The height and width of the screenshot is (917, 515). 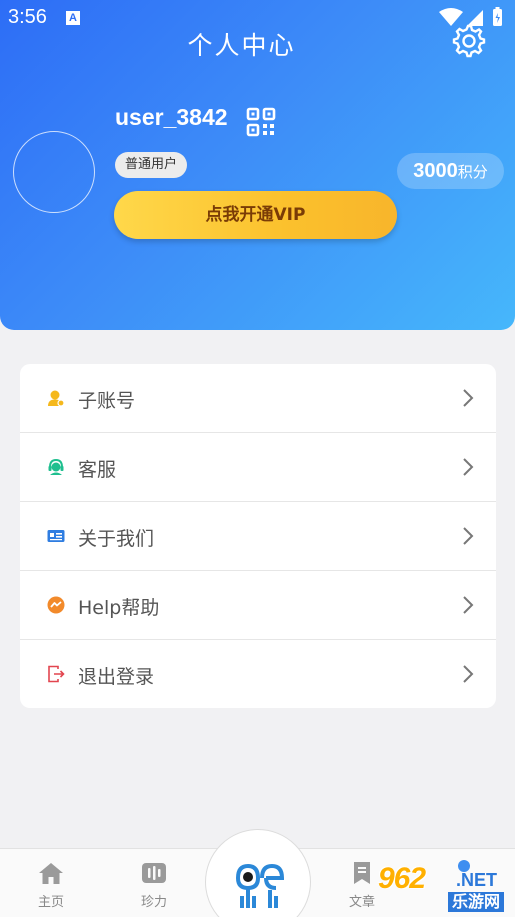 What do you see at coordinates (445, 886) in the screenshot?
I see `site-watermark: 962 .NET 乐游网` at bounding box center [445, 886].